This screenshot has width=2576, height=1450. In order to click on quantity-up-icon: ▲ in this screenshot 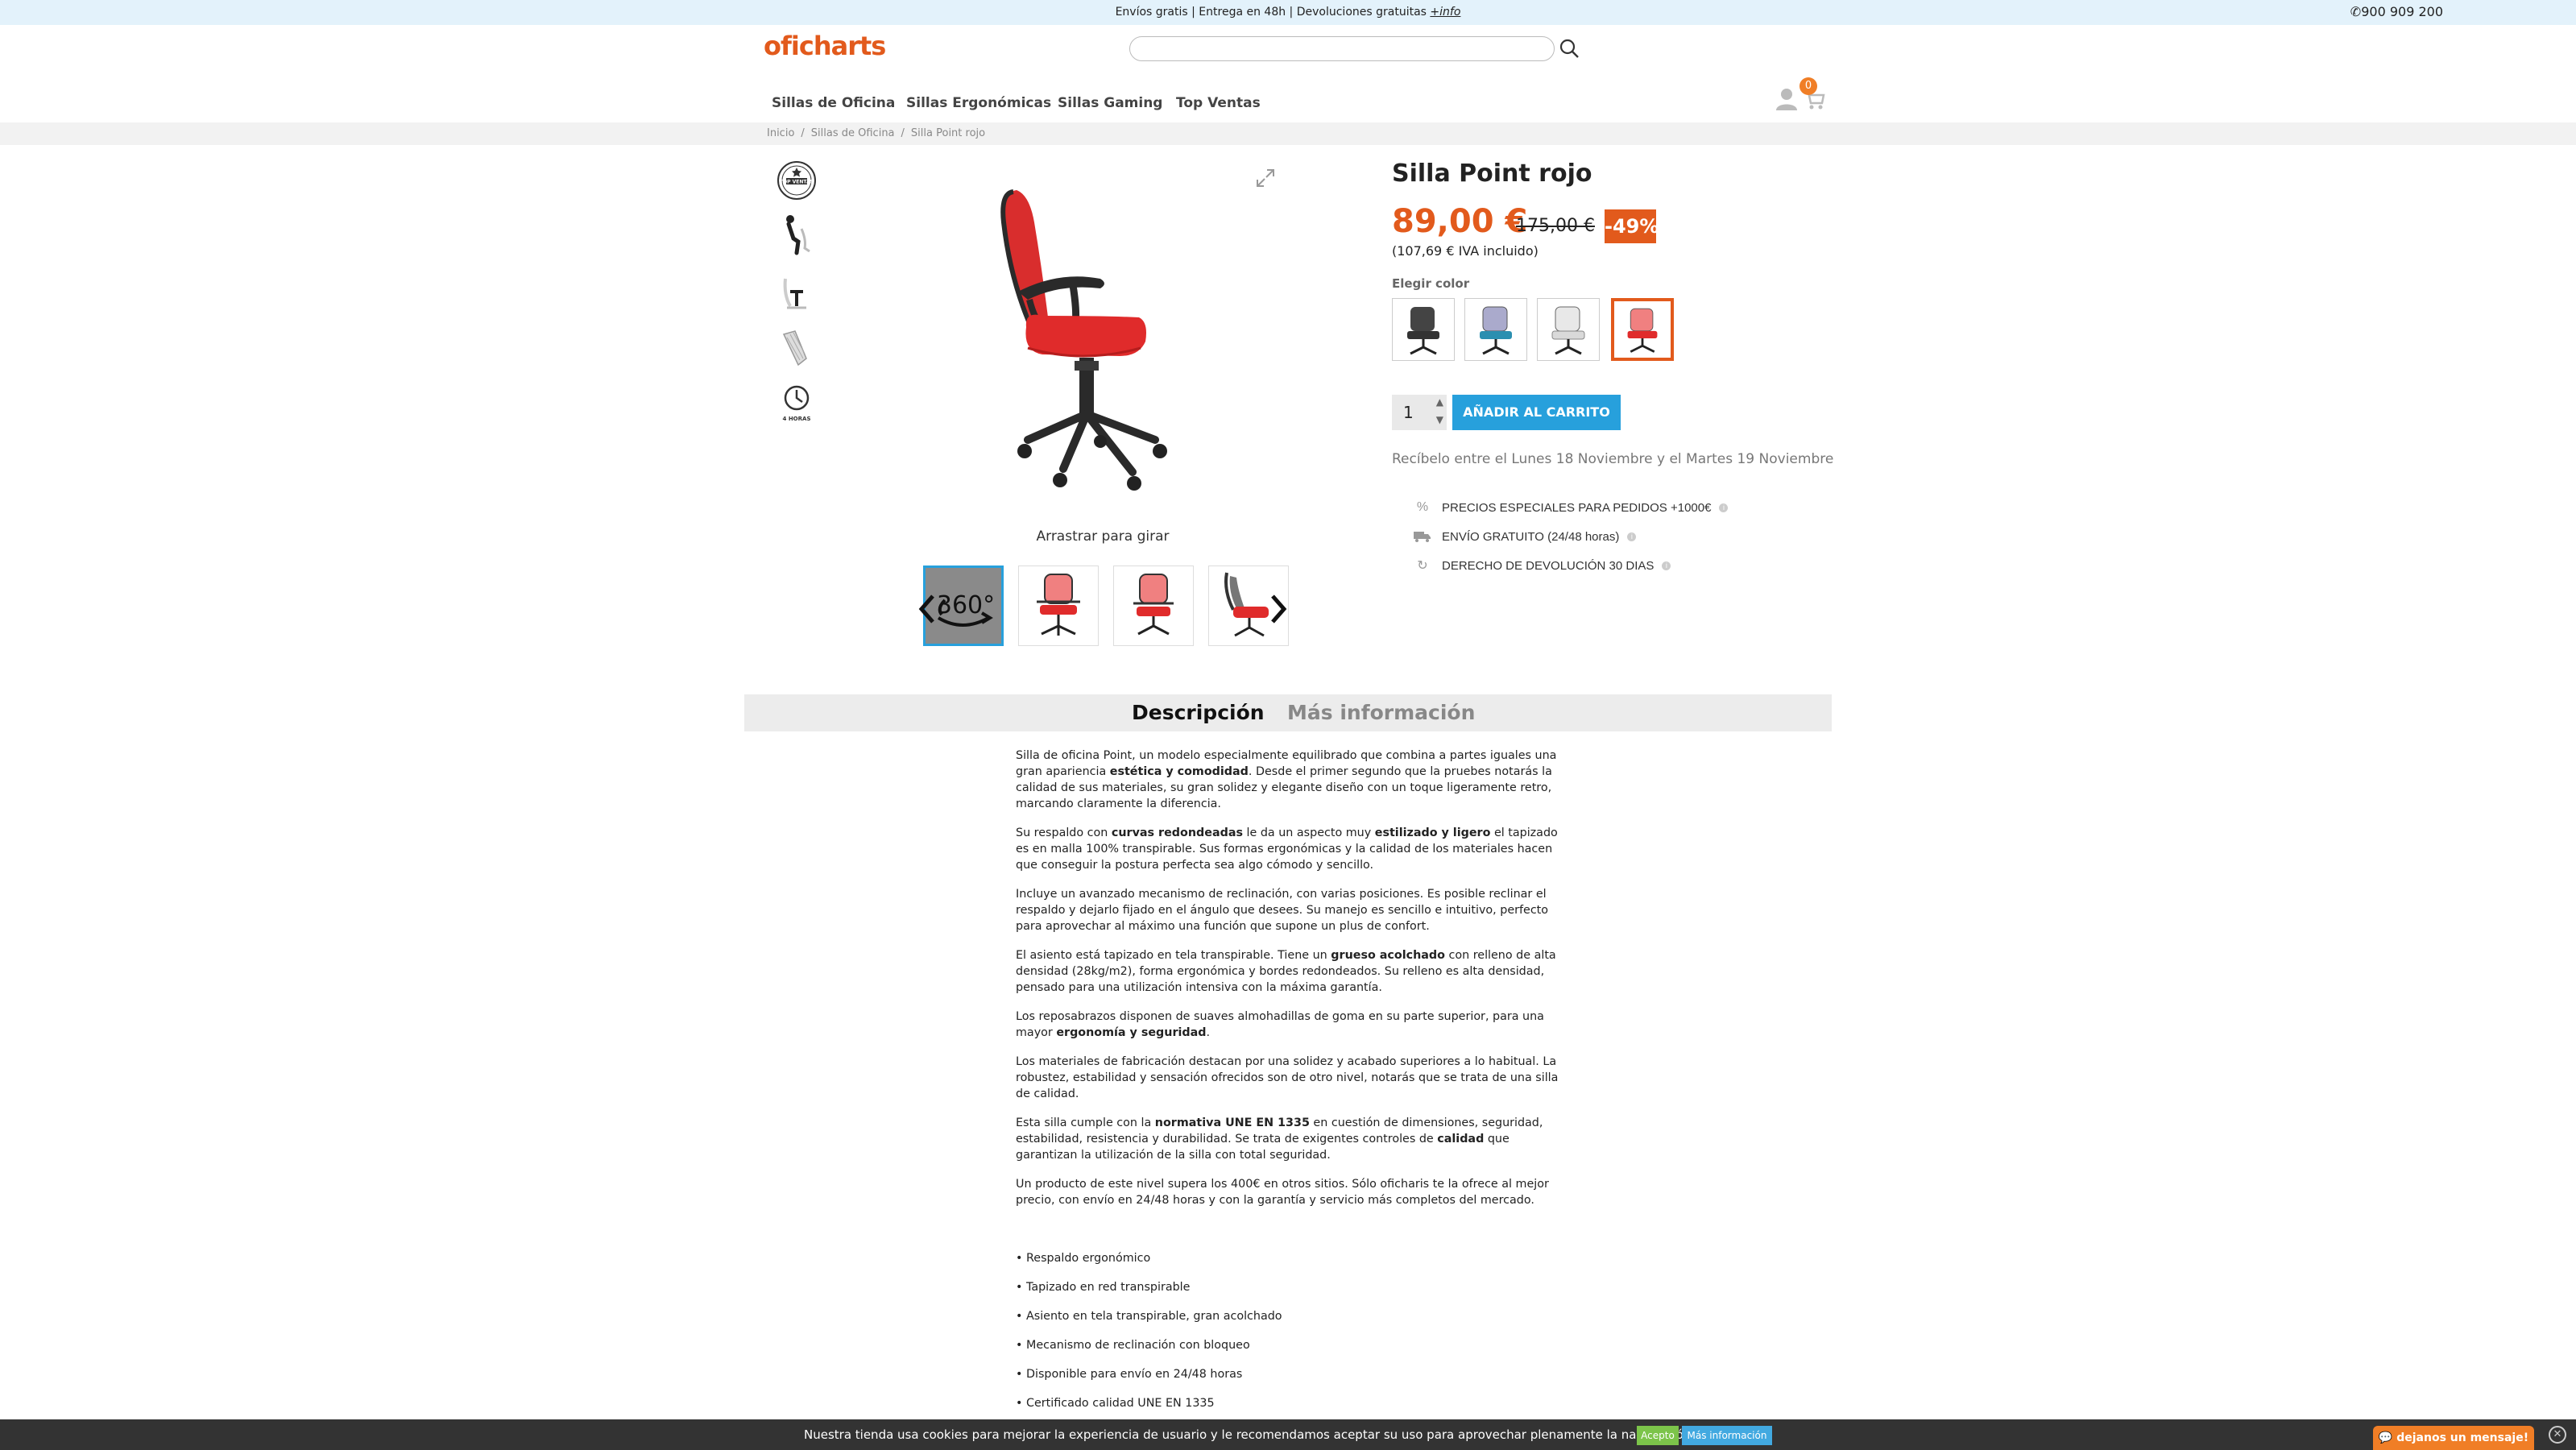, I will do `click(1439, 402)`.